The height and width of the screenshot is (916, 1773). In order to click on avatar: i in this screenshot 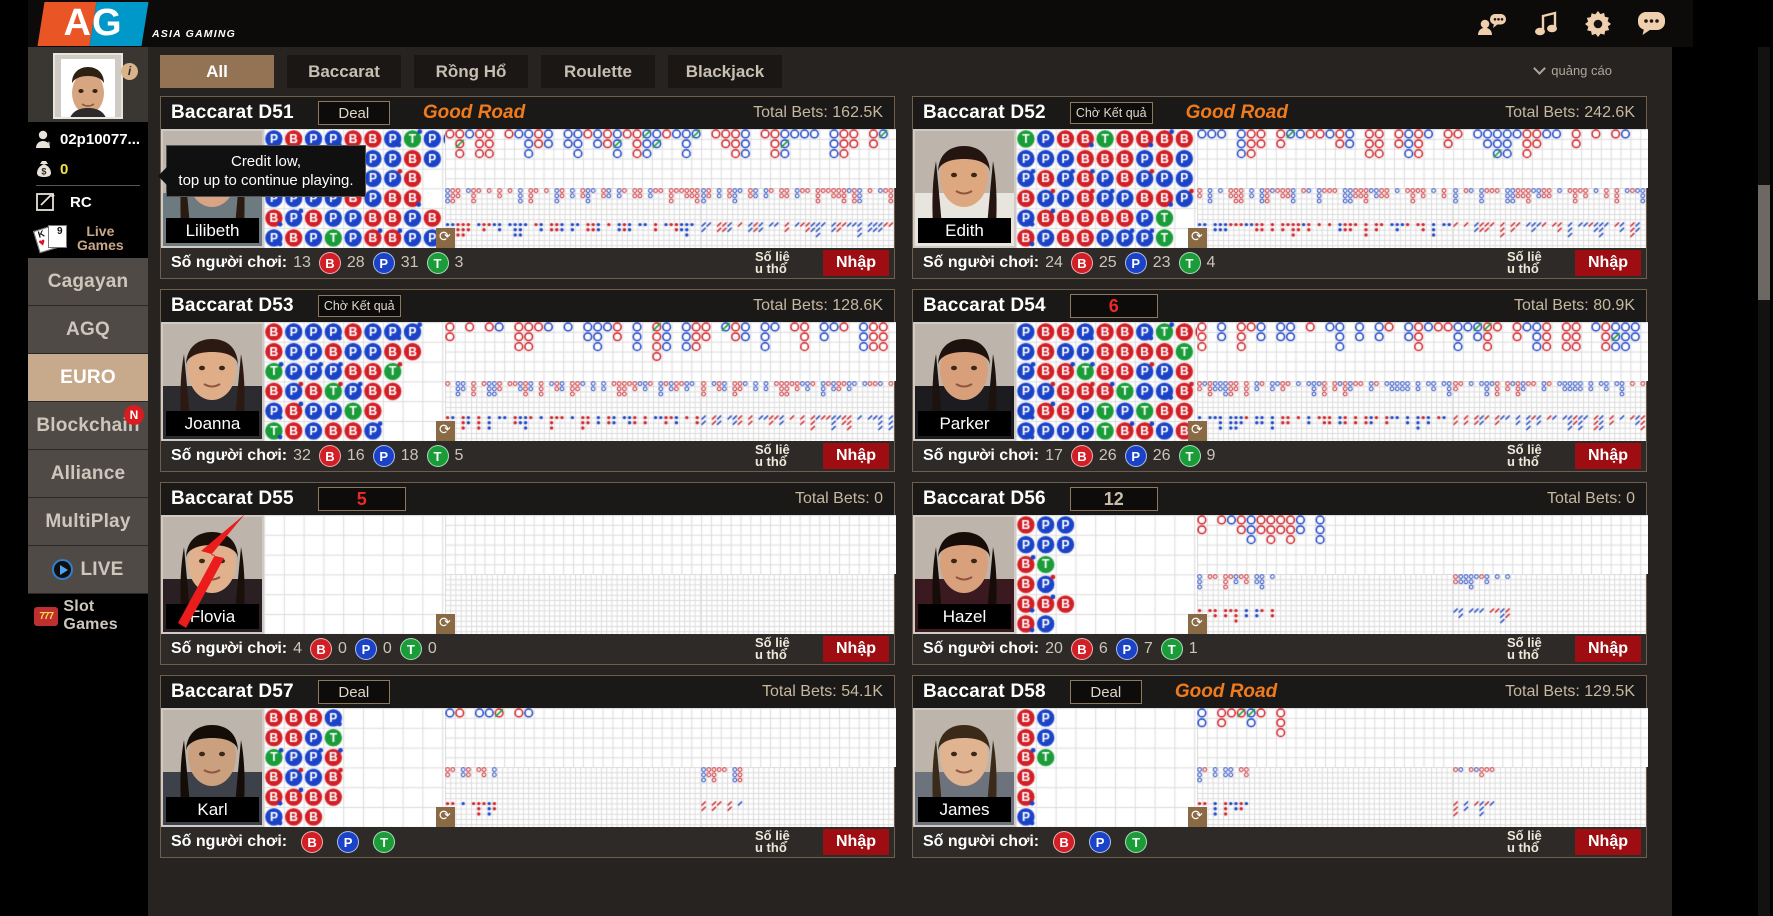, I will do `click(88, 84)`.